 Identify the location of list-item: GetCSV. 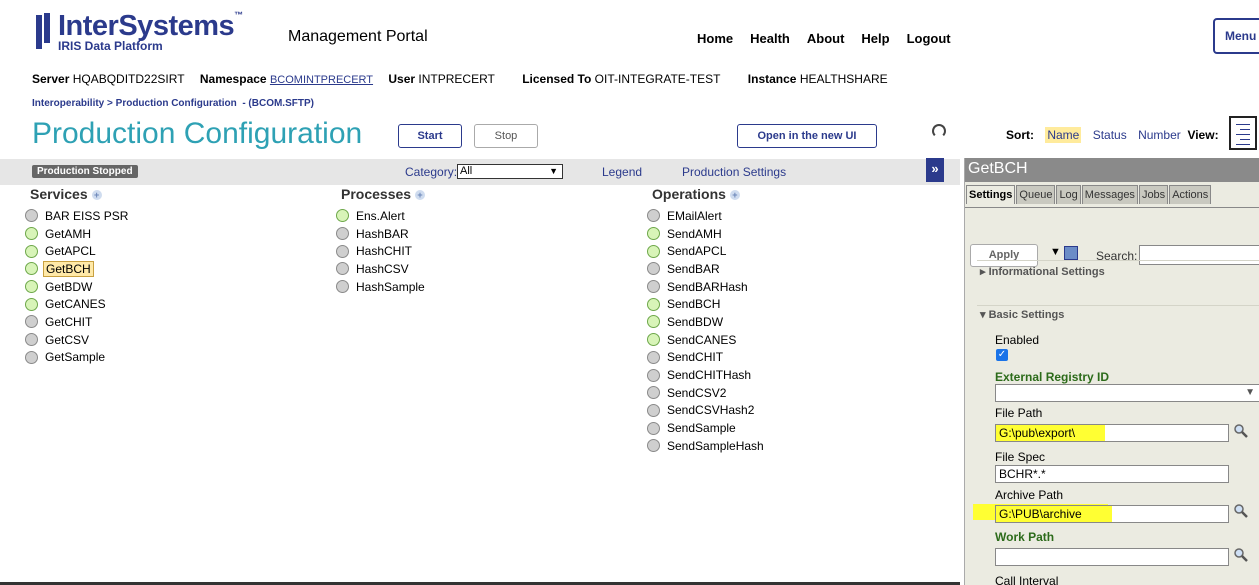
(77, 340).